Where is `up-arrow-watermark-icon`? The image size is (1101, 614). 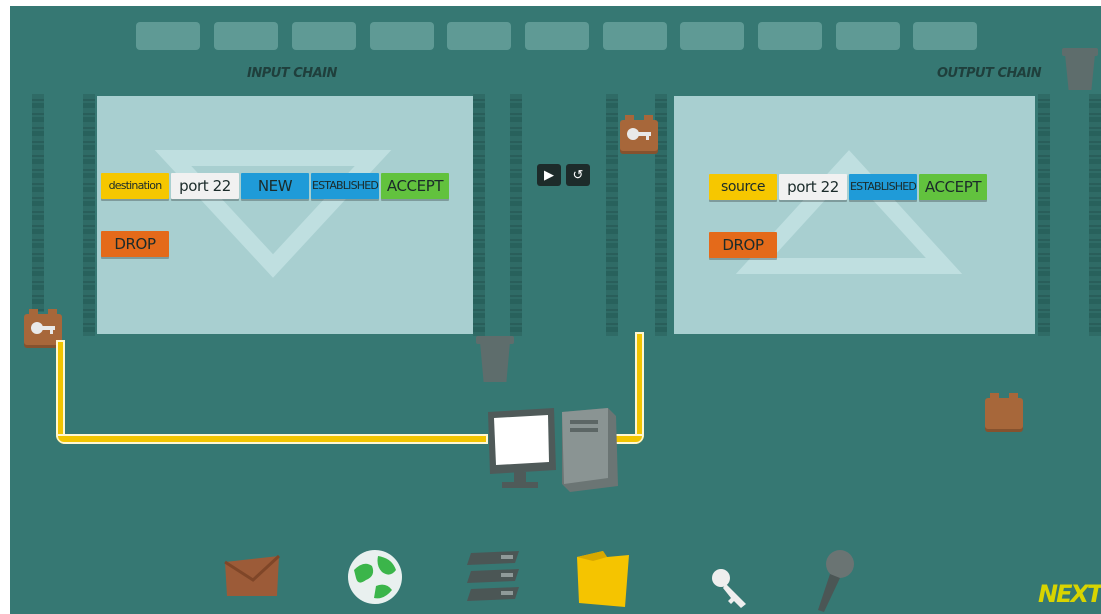 up-arrow-watermark-icon is located at coordinates (849, 212).